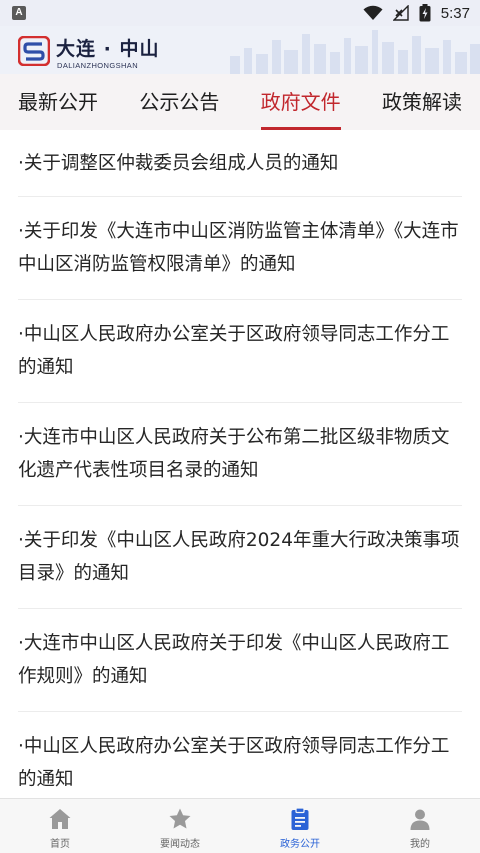 This screenshot has height=853, width=480. I want to click on list-item: ·关于印发《大连市中山区消防监管主体清单》《大连市中山区消防监管权限清单》的通知, so click(240, 248).